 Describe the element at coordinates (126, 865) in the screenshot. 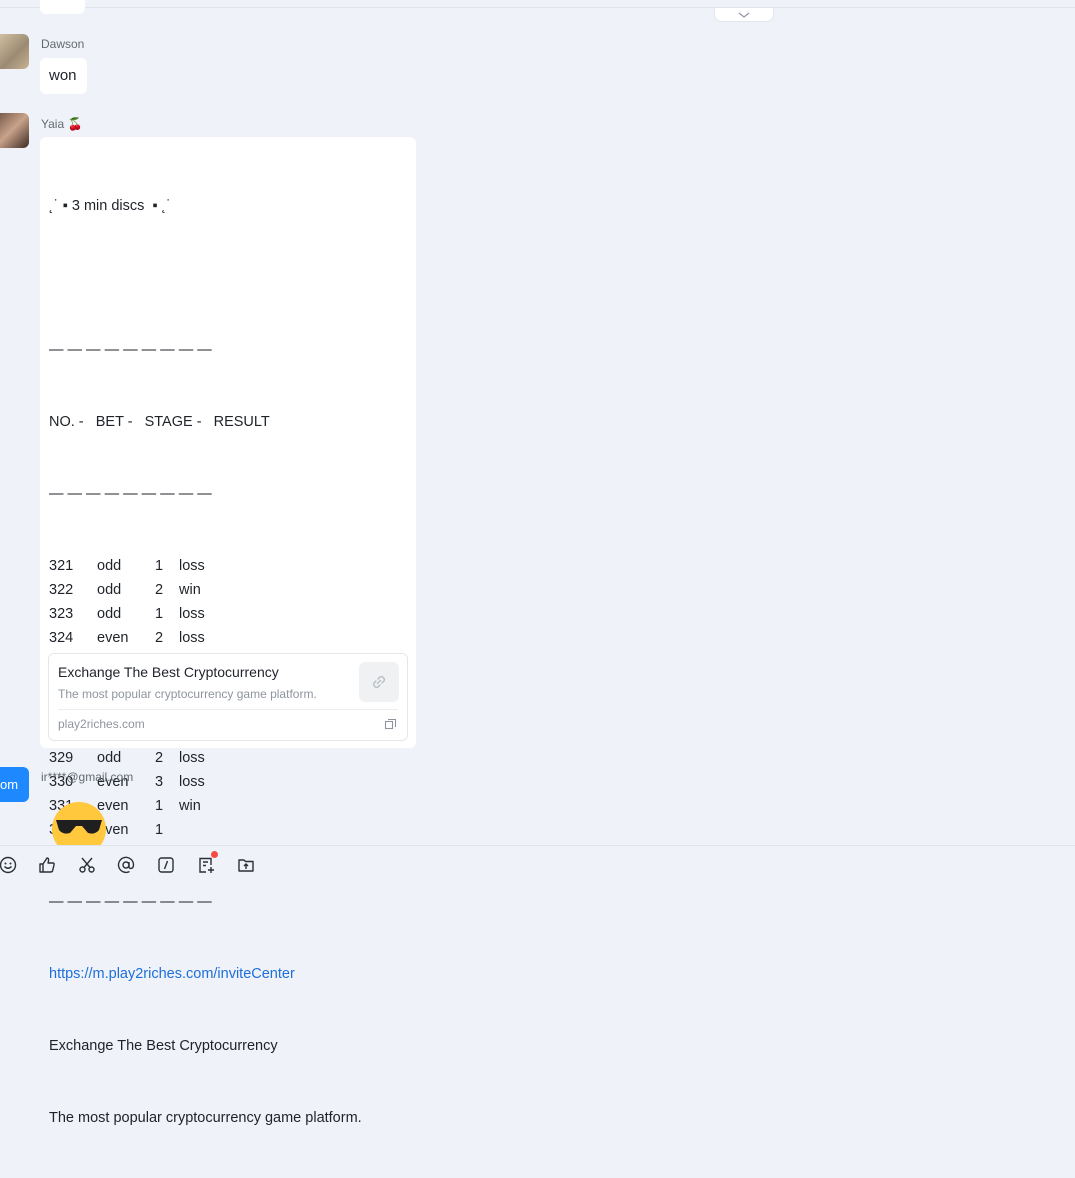

I see `mention-icon` at that location.